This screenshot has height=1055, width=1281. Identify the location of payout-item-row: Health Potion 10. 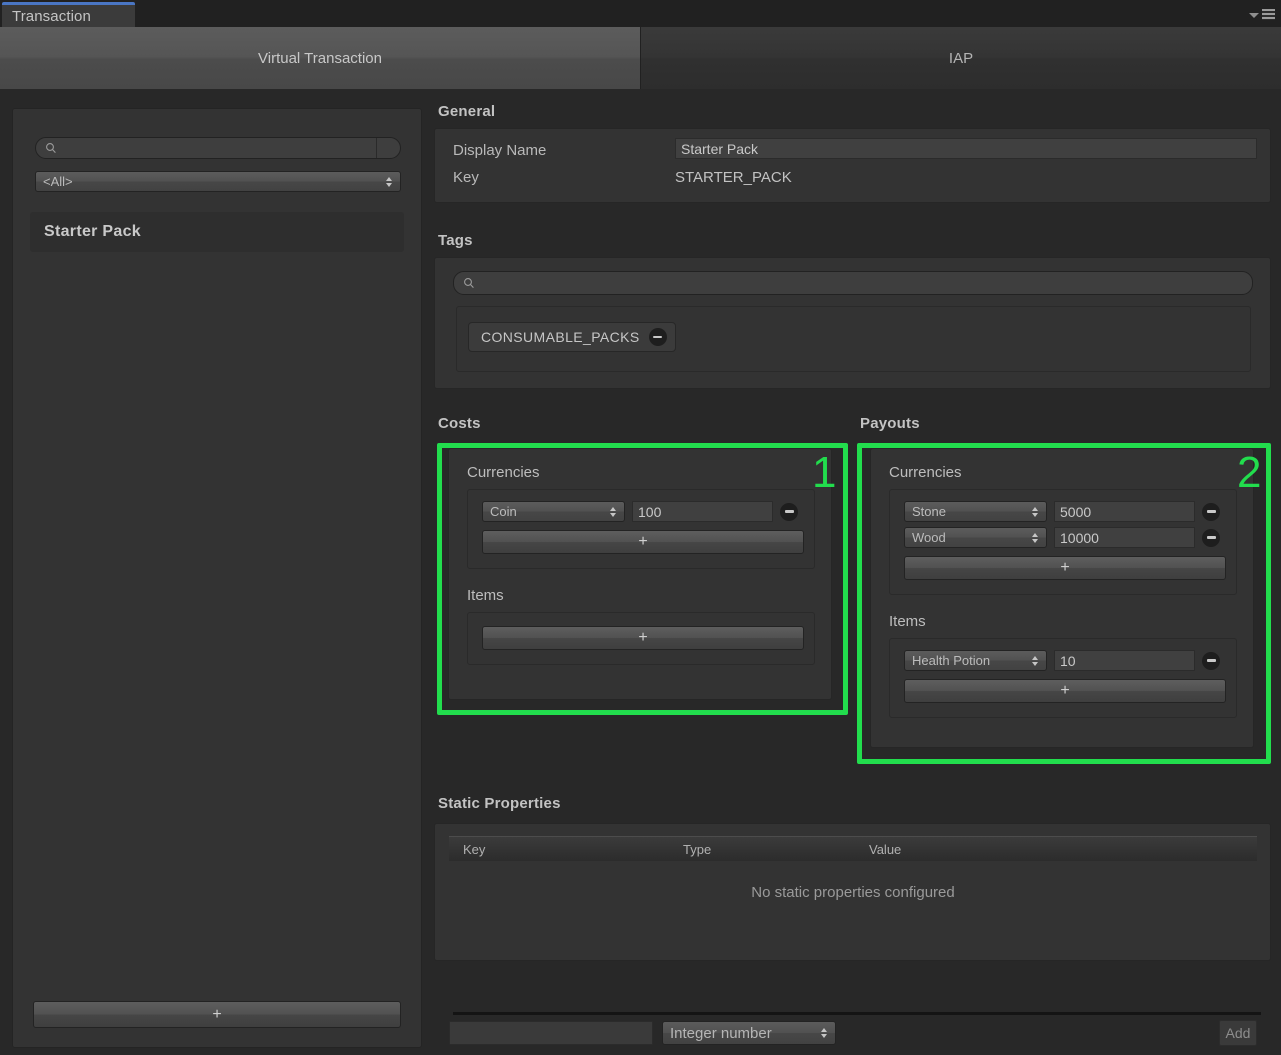
(1065, 660).